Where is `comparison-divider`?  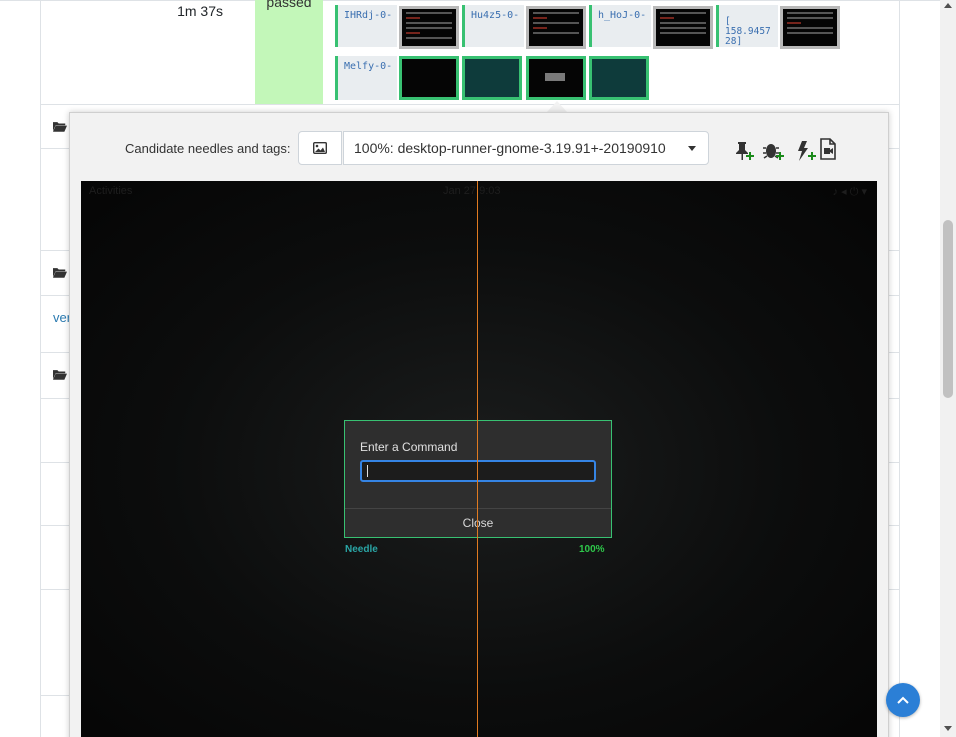 comparison-divider is located at coordinates (477, 459).